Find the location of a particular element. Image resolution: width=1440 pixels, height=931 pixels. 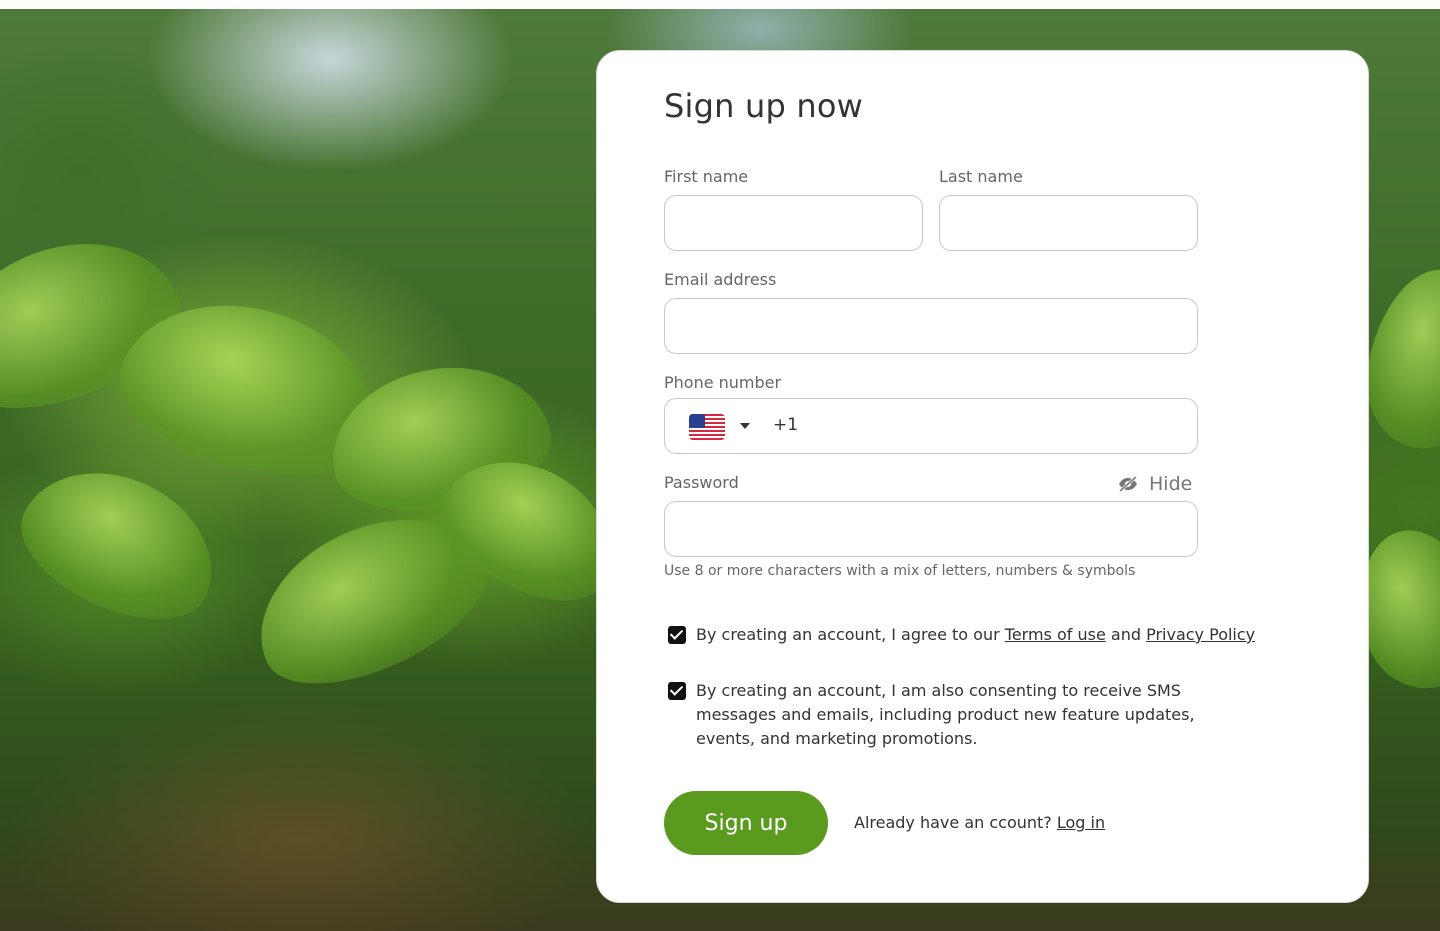

last-name-label: Last name is located at coordinates (981, 176).